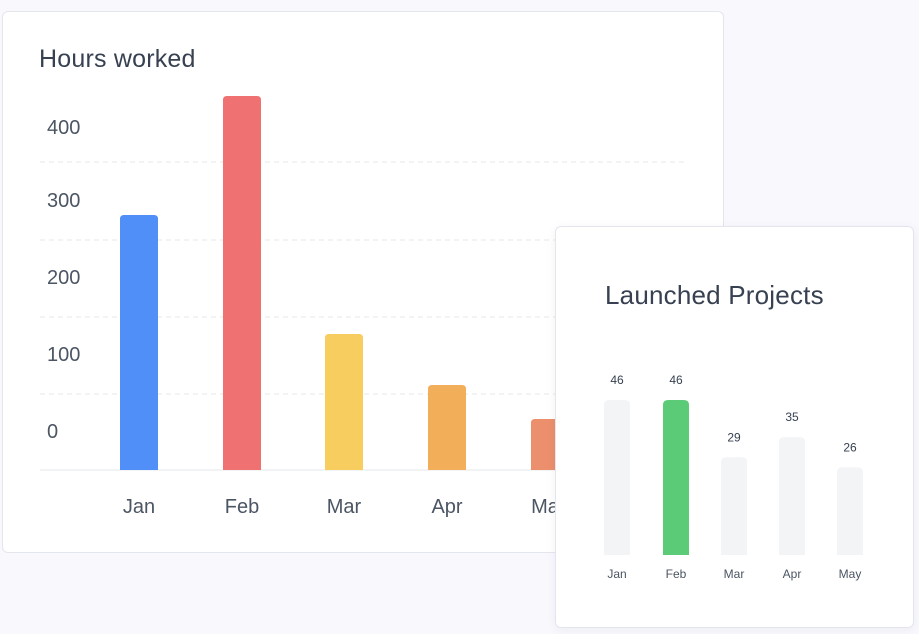 The width and height of the screenshot is (919, 634). I want to click on y-tick-label: 100, so click(63, 355).